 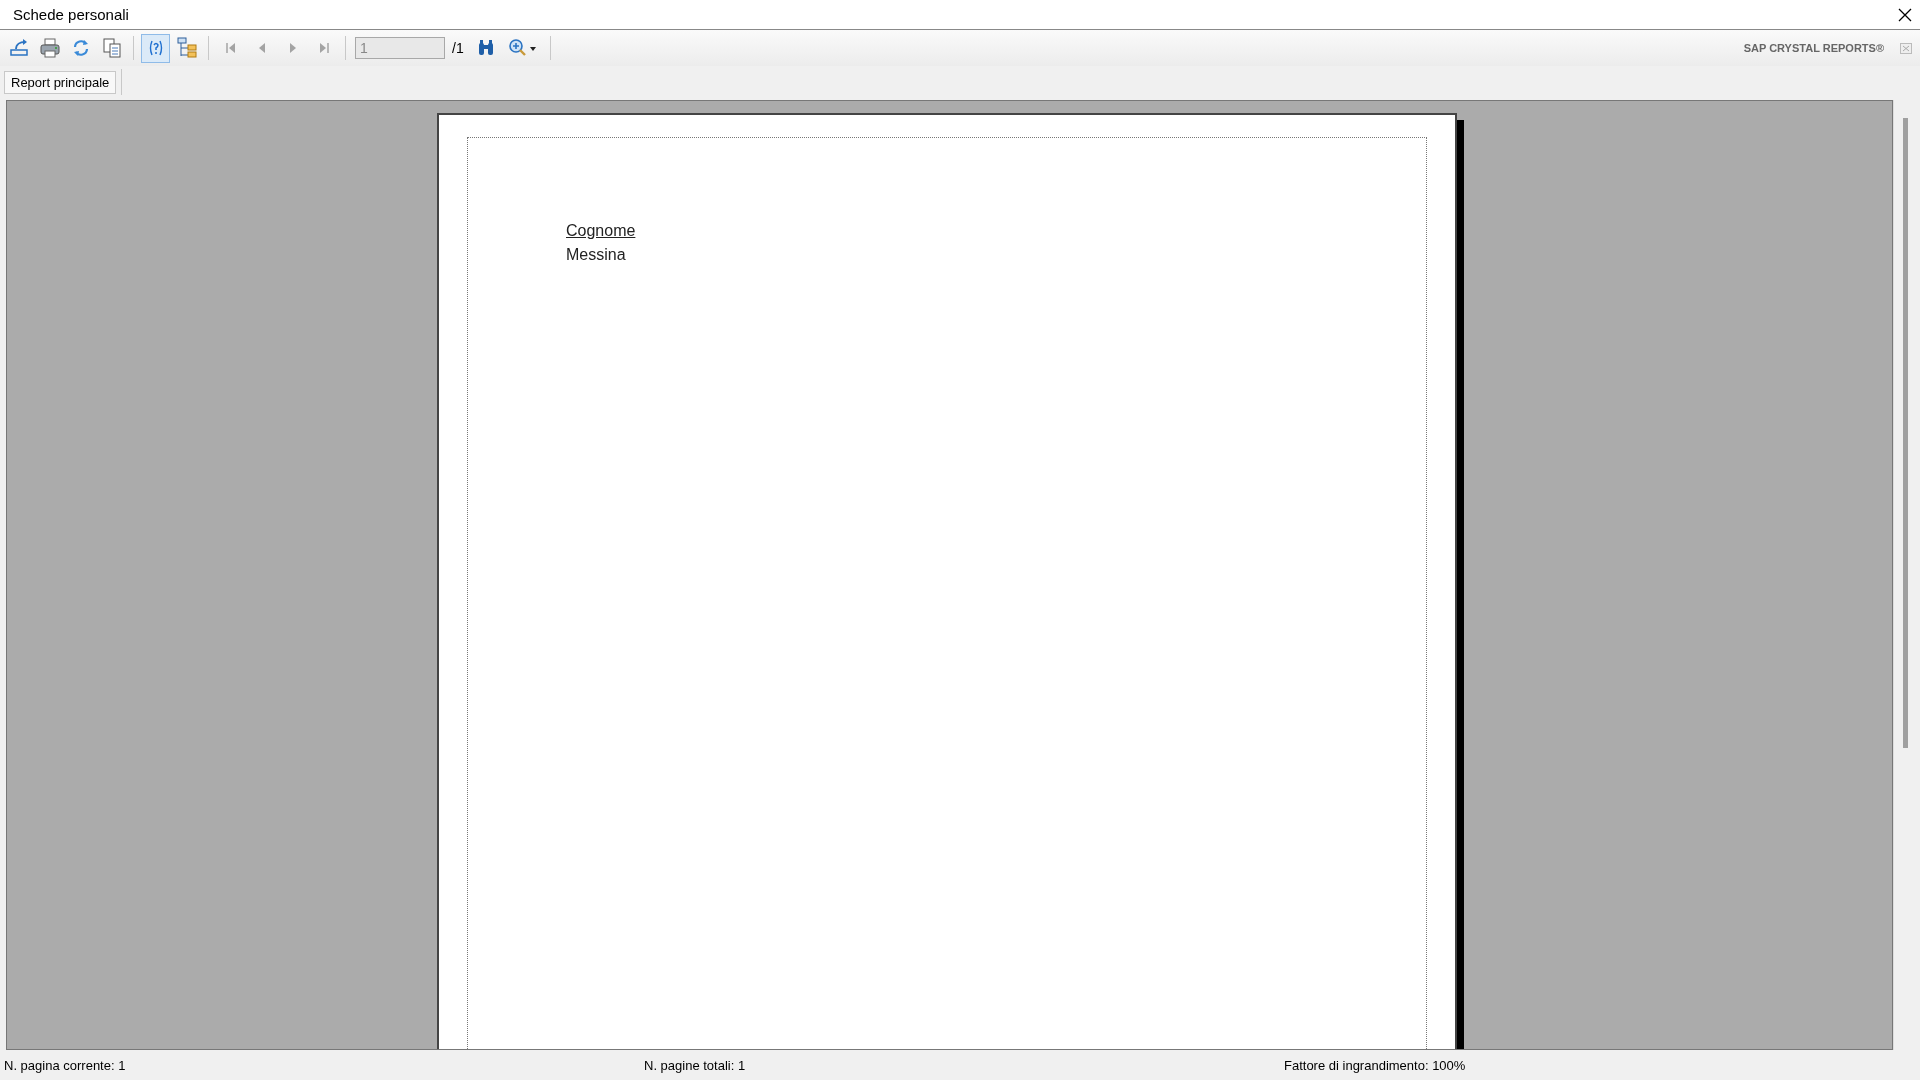 I want to click on first-page-icon, so click(x=230, y=48).